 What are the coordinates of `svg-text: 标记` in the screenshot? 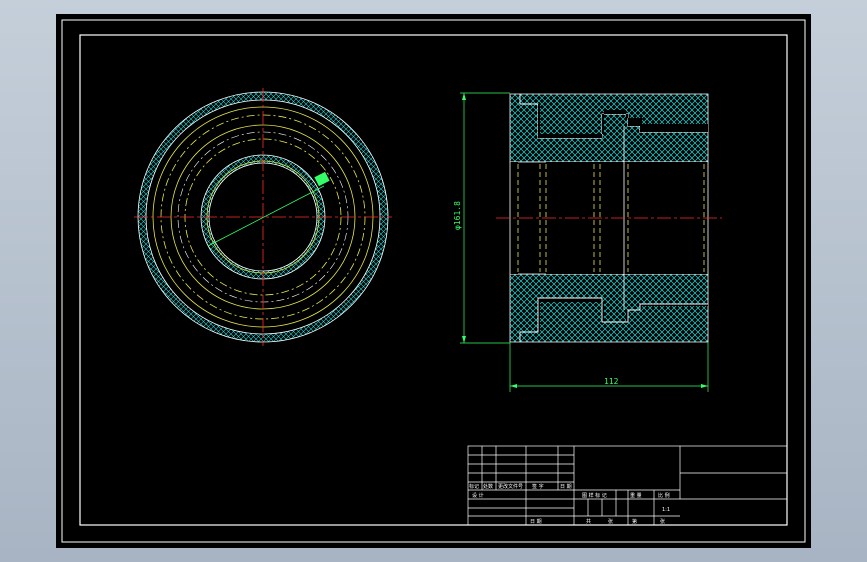 It's located at (474, 486).